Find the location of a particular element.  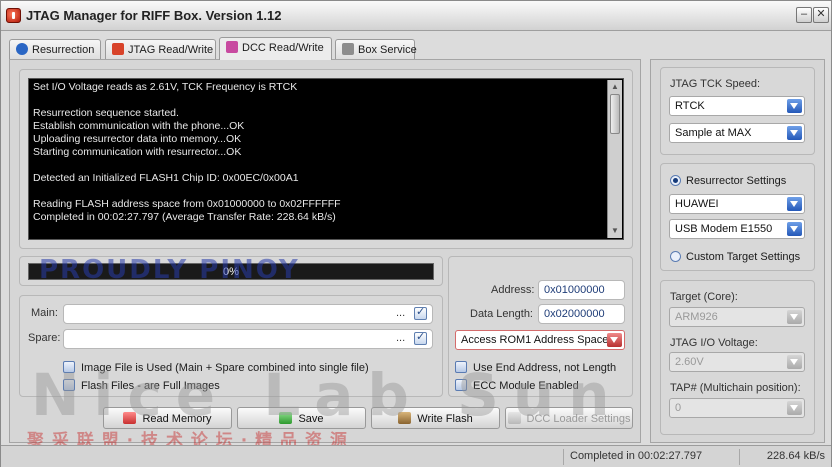

radio-label: Resurrector Settings is located at coordinates (736, 181).